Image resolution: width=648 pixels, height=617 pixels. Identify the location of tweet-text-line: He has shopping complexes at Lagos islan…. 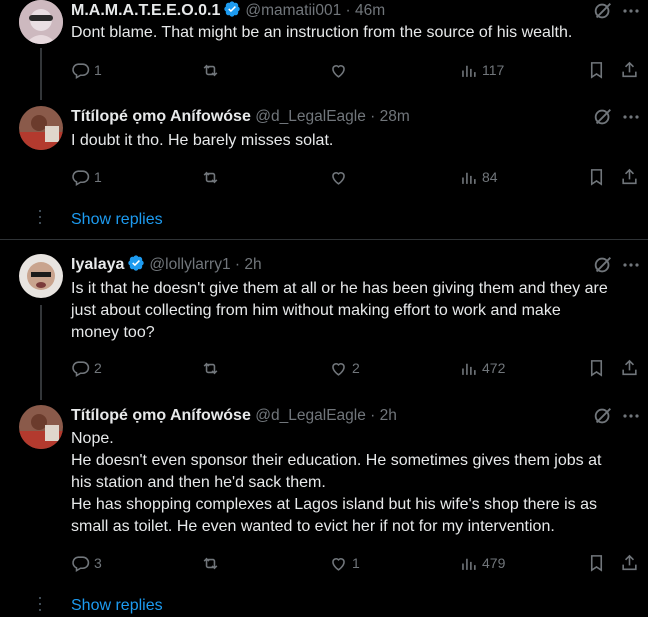
(334, 504).